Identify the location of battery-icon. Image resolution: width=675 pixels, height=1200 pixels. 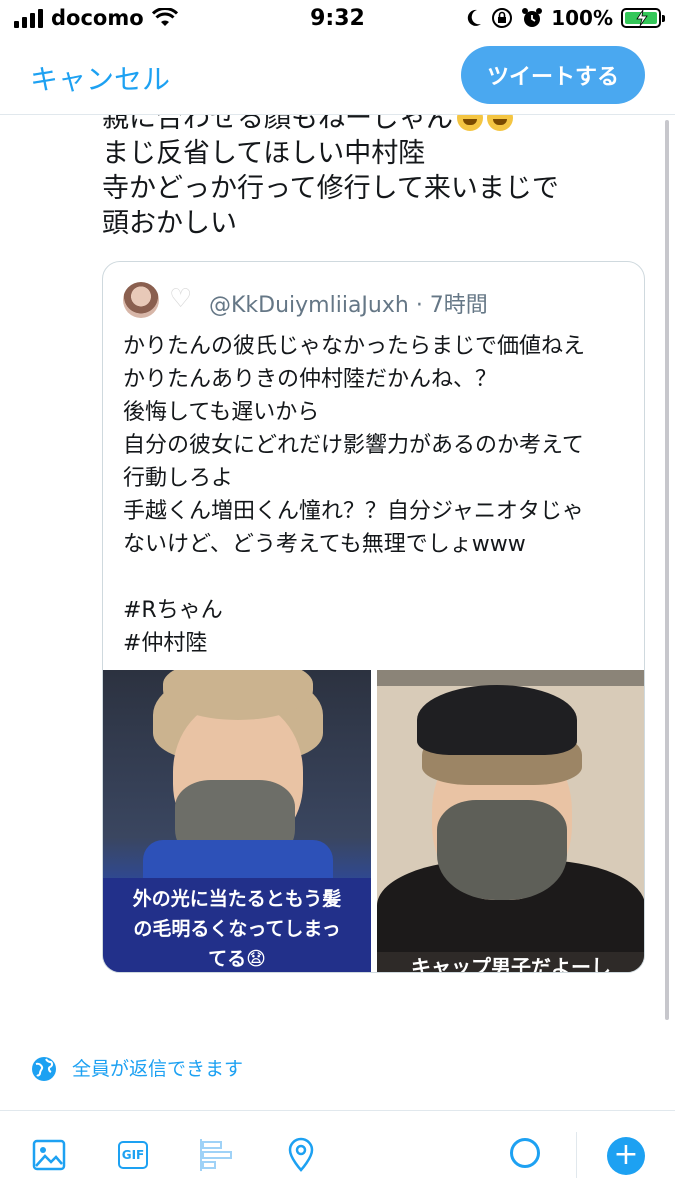
(643, 18).